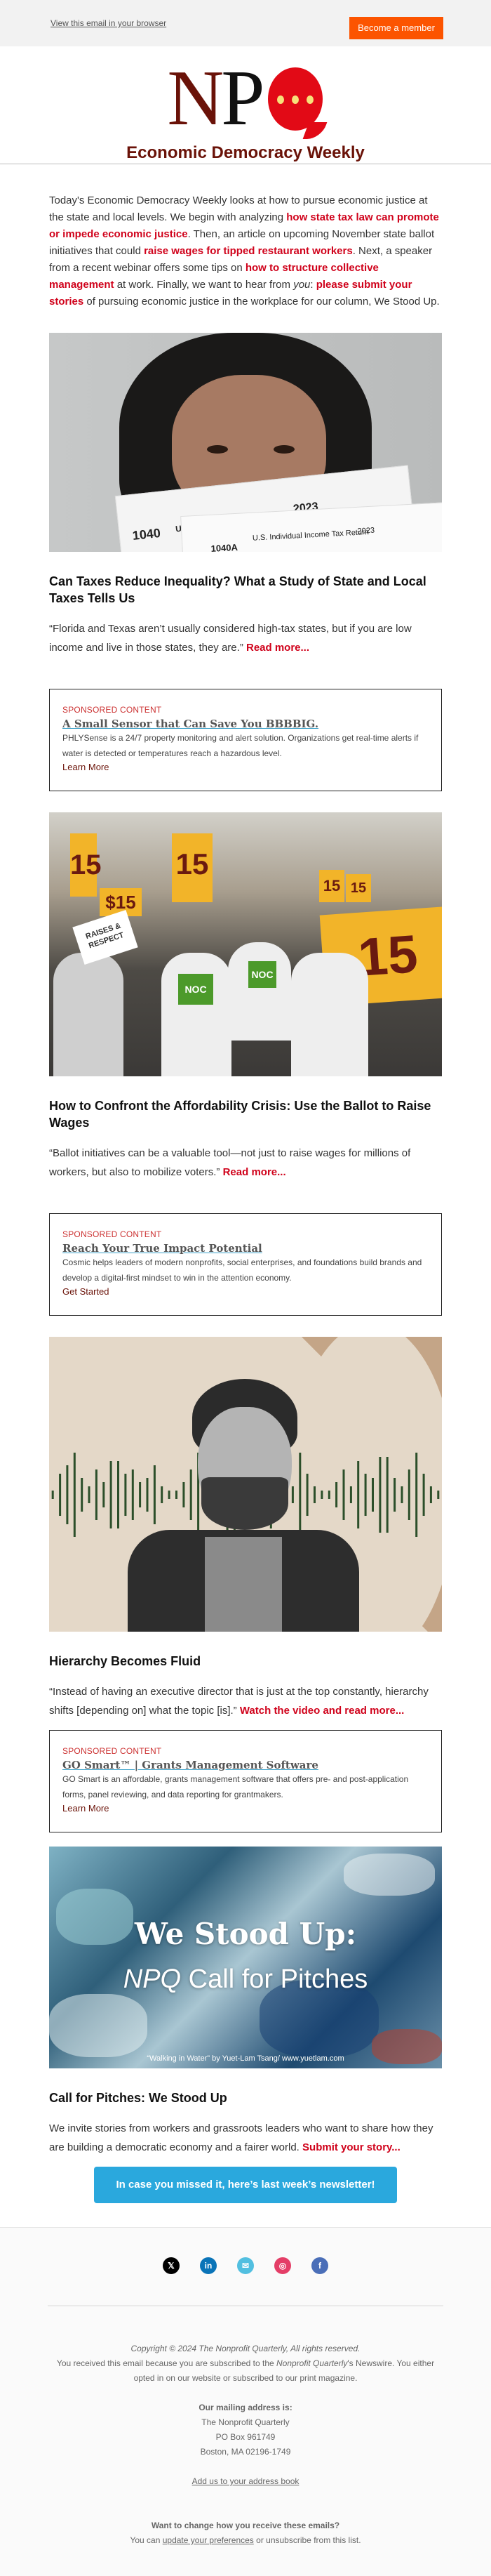  Describe the element at coordinates (195, 98) in the screenshot. I see `logo-letter-n: N` at that location.